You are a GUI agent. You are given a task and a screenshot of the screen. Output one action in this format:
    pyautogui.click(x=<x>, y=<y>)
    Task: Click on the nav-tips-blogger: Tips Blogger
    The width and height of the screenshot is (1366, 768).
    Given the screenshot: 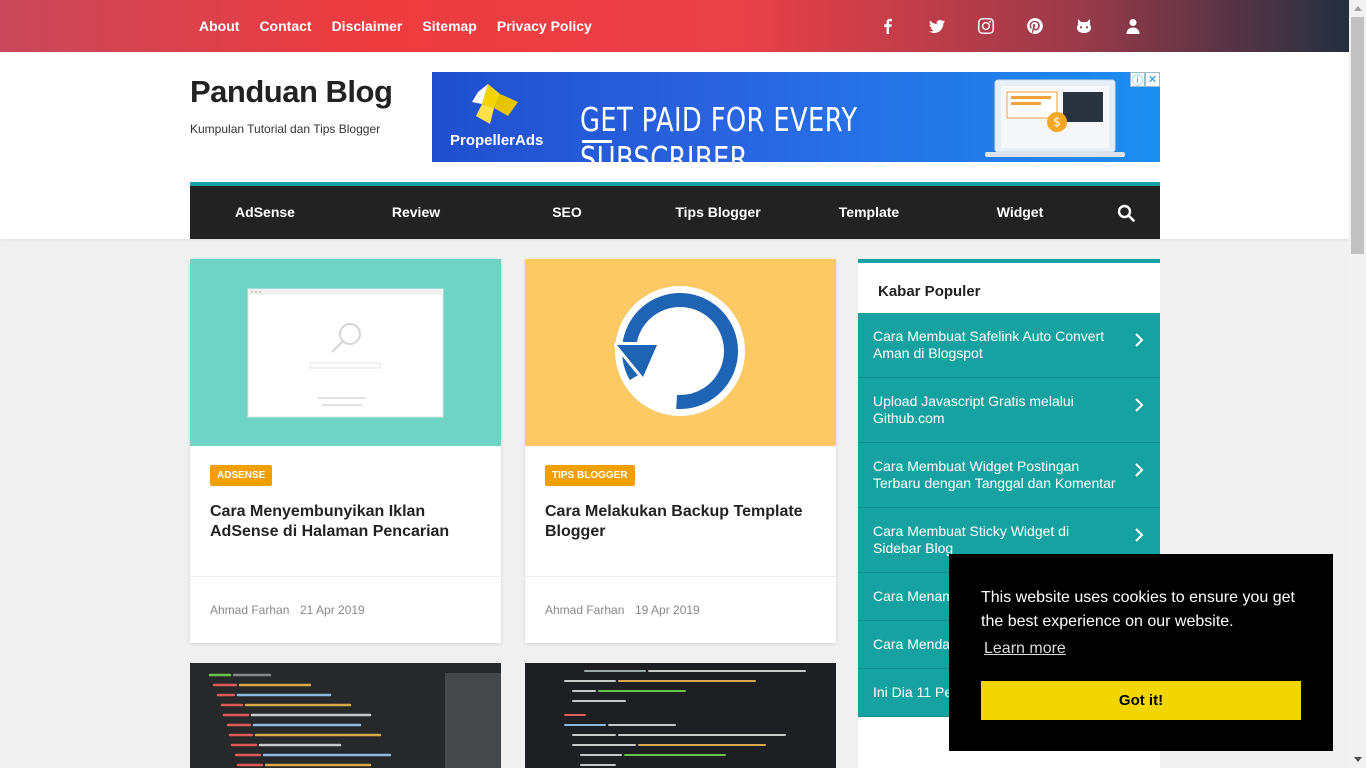 What is the action you would take?
    pyautogui.click(x=717, y=212)
    